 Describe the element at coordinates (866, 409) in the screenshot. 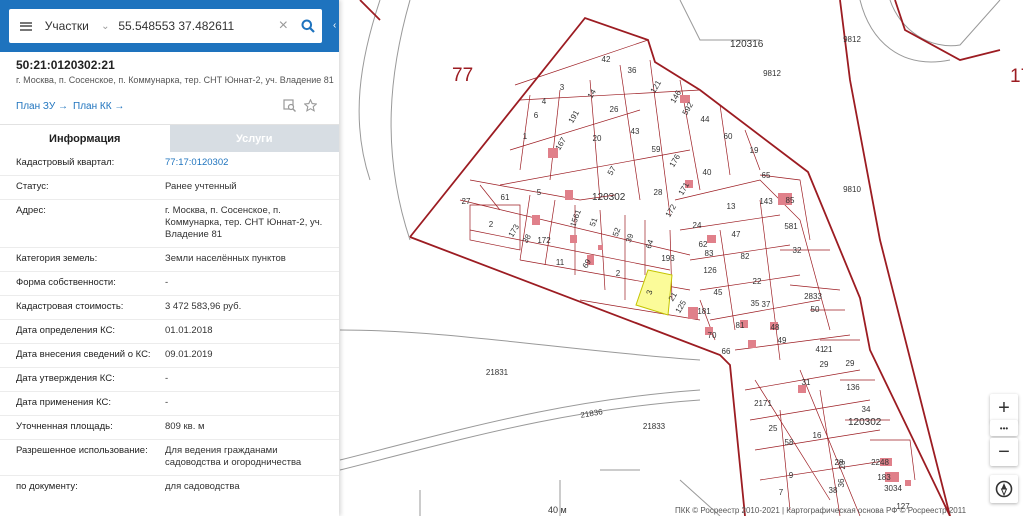

I see `parcel-number-label: 34` at that location.